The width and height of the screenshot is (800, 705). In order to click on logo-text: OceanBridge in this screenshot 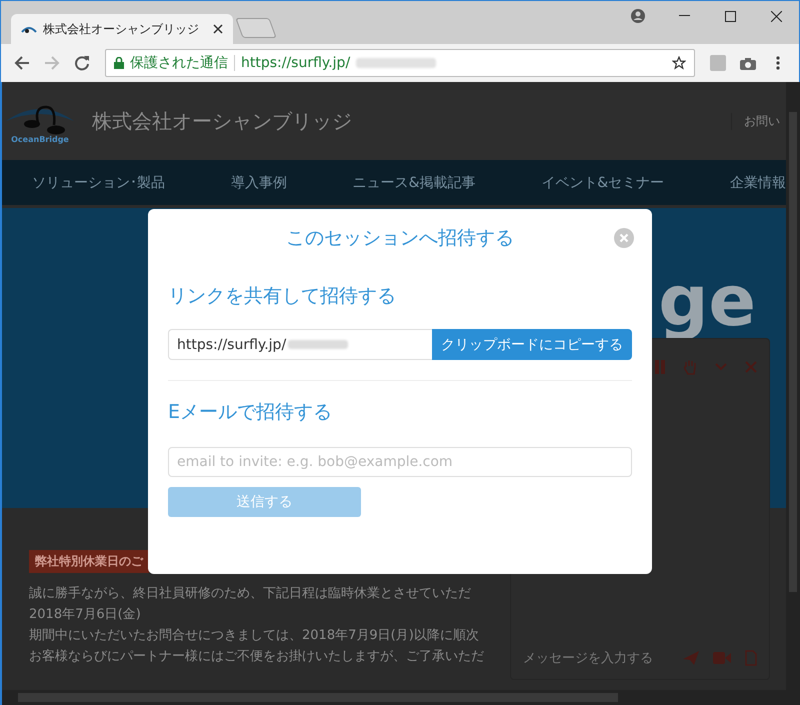, I will do `click(40, 139)`.